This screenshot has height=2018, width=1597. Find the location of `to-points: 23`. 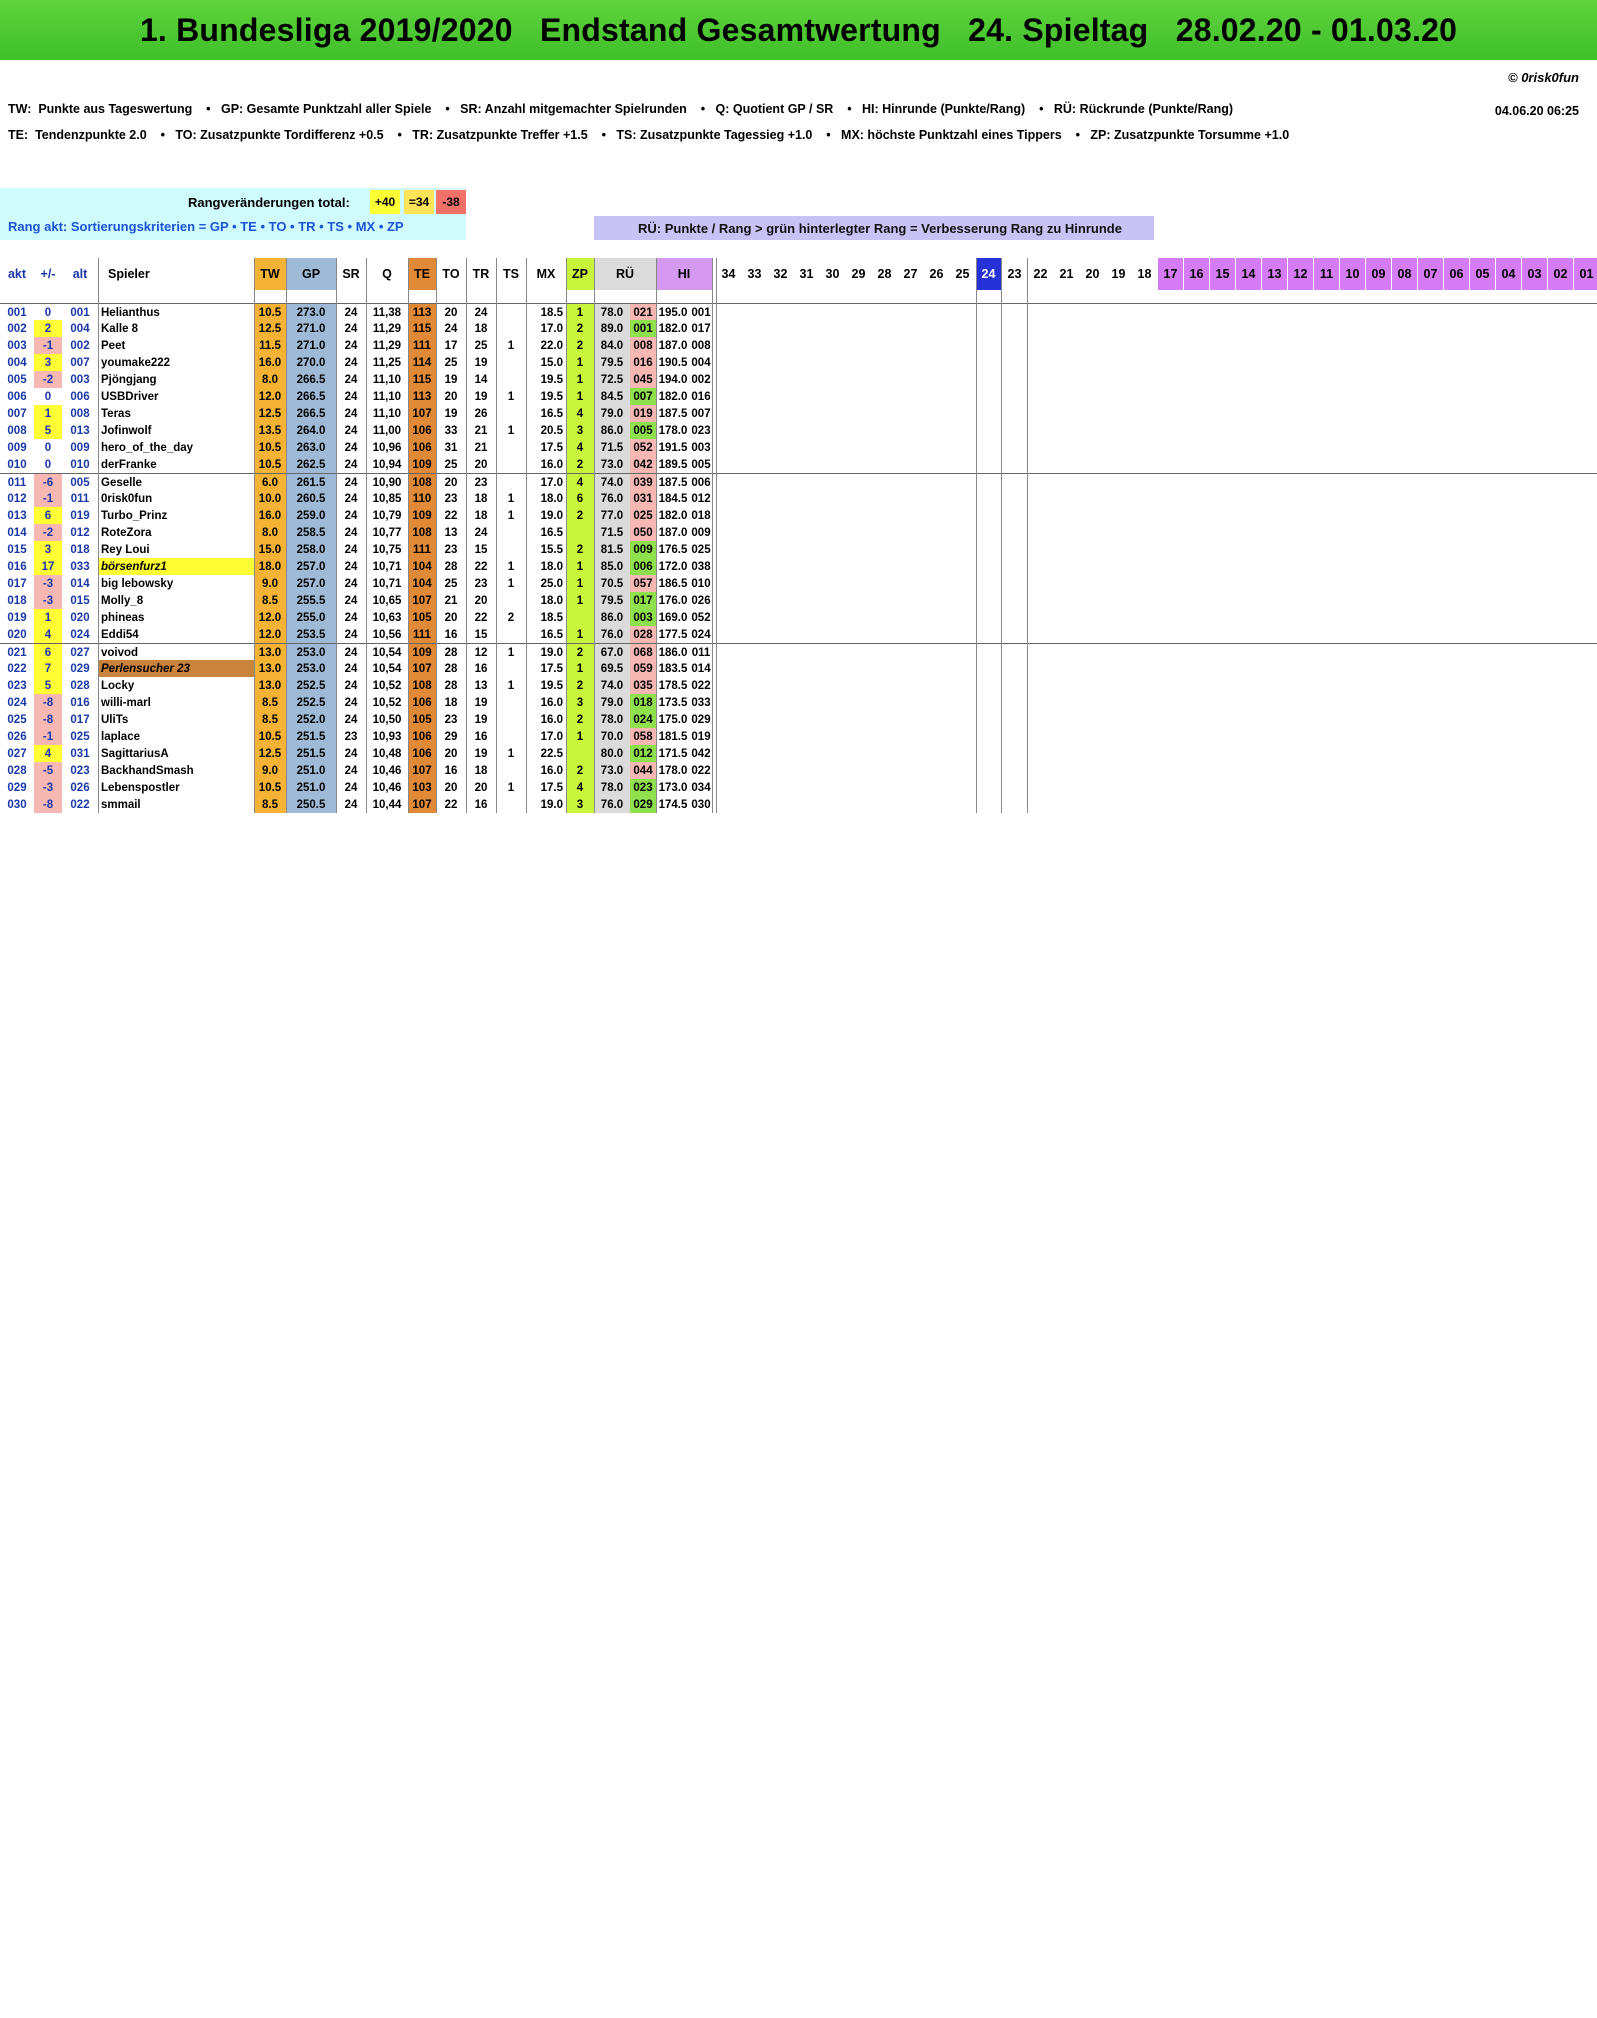

to-points: 23 is located at coordinates (451, 498).